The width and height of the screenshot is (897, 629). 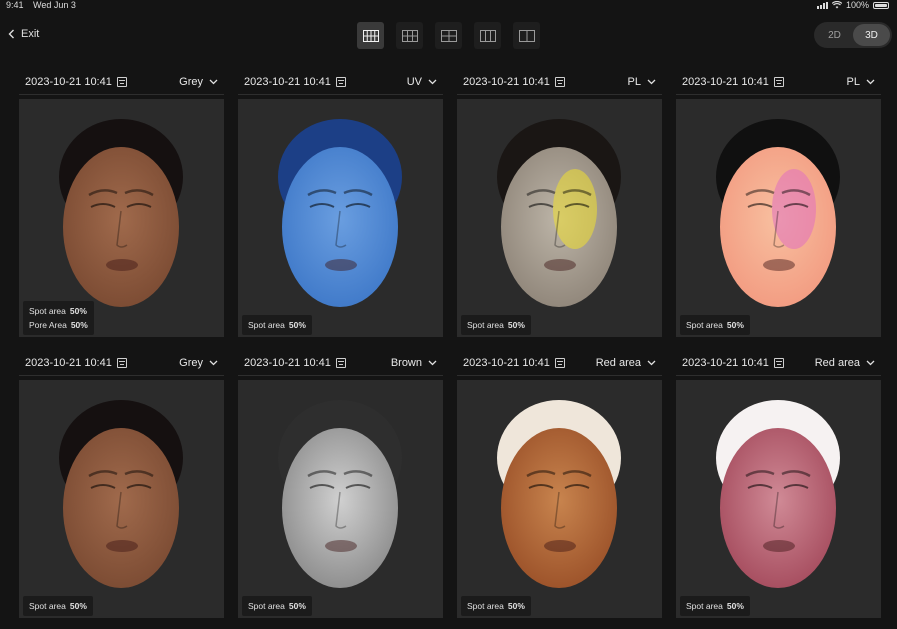 I want to click on grid-4x2-icon, so click(x=370, y=35).